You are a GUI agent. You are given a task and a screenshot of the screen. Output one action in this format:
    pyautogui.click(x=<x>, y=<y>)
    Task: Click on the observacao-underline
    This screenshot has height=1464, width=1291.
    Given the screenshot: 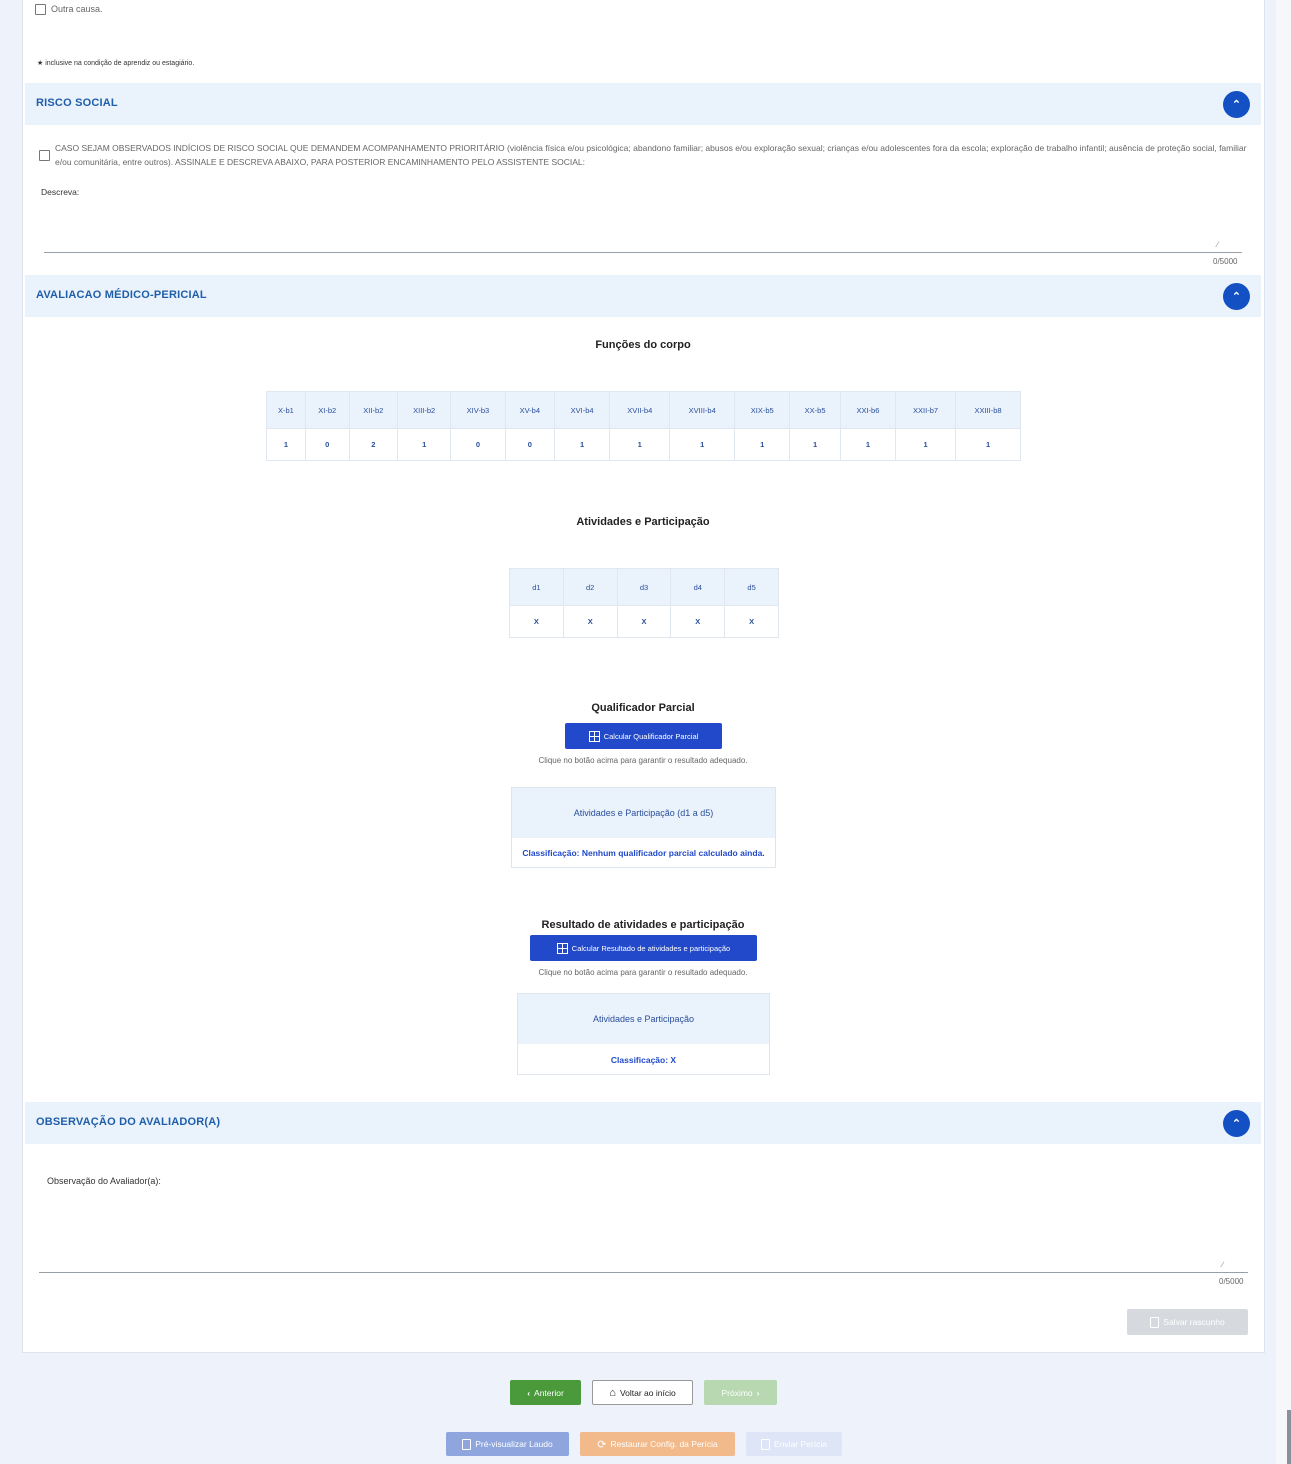 What is the action you would take?
    pyautogui.click(x=643, y=1272)
    